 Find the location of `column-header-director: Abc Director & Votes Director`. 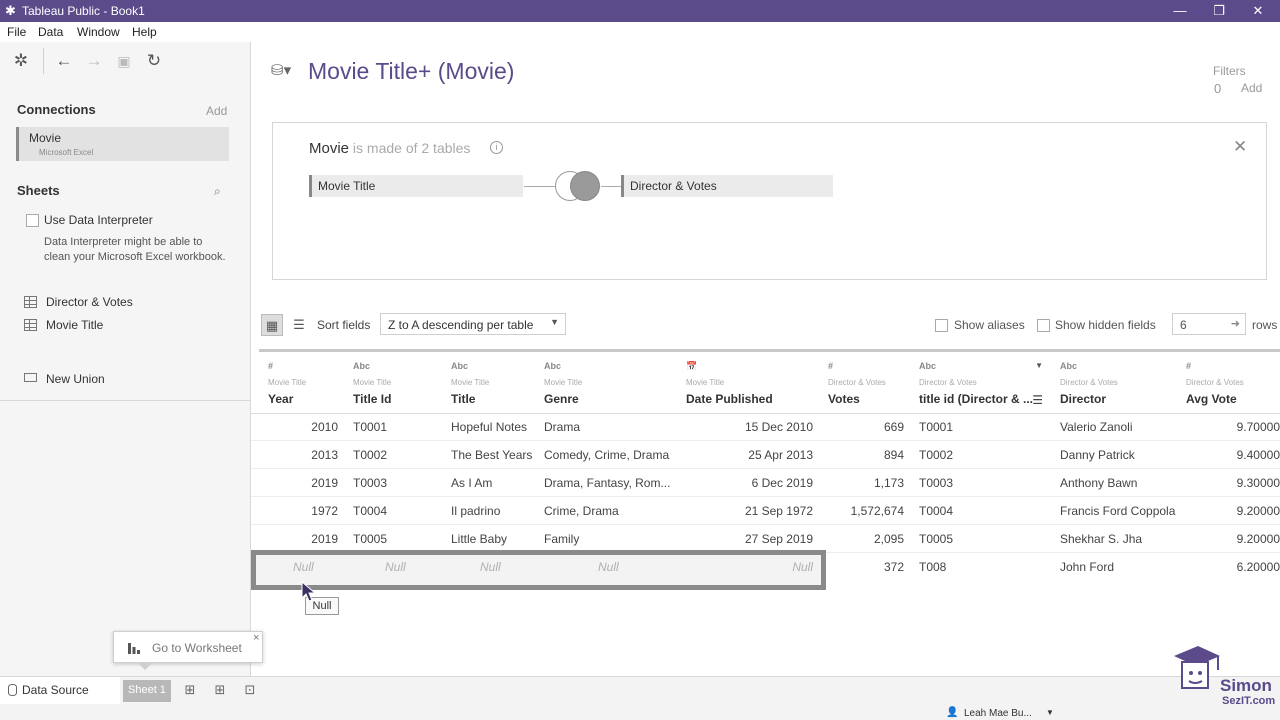

column-header-director: Abc Director & Votes Director is located at coordinates (1115, 385).